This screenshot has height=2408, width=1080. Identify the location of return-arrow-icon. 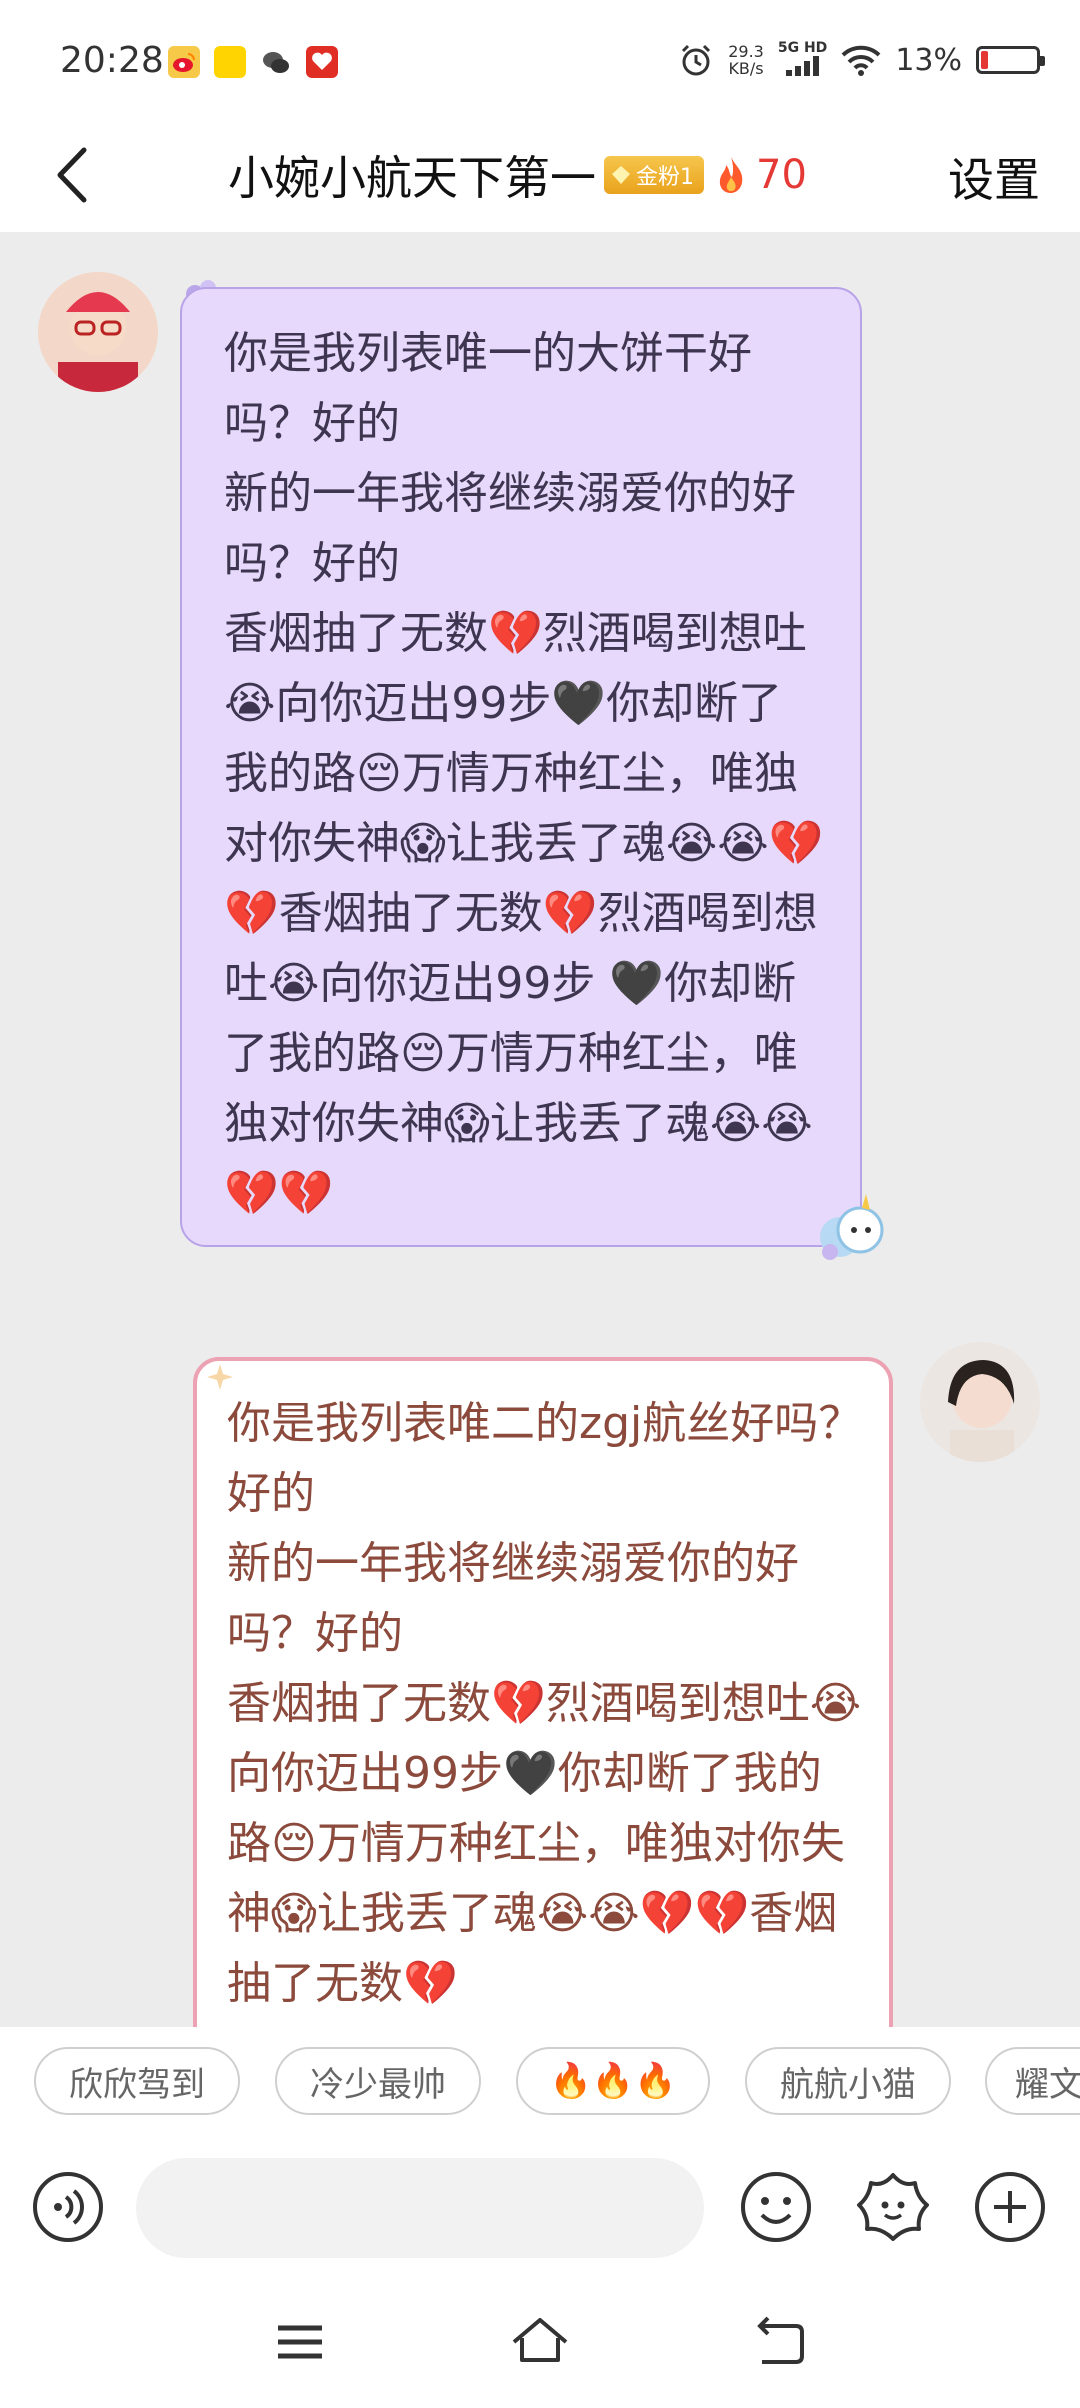
(780, 2342).